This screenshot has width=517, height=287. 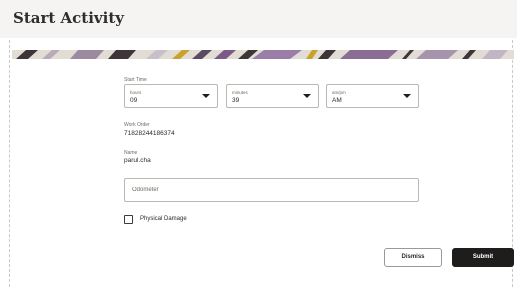 What do you see at coordinates (131, 153) in the screenshot?
I see `name-label: Name` at bounding box center [131, 153].